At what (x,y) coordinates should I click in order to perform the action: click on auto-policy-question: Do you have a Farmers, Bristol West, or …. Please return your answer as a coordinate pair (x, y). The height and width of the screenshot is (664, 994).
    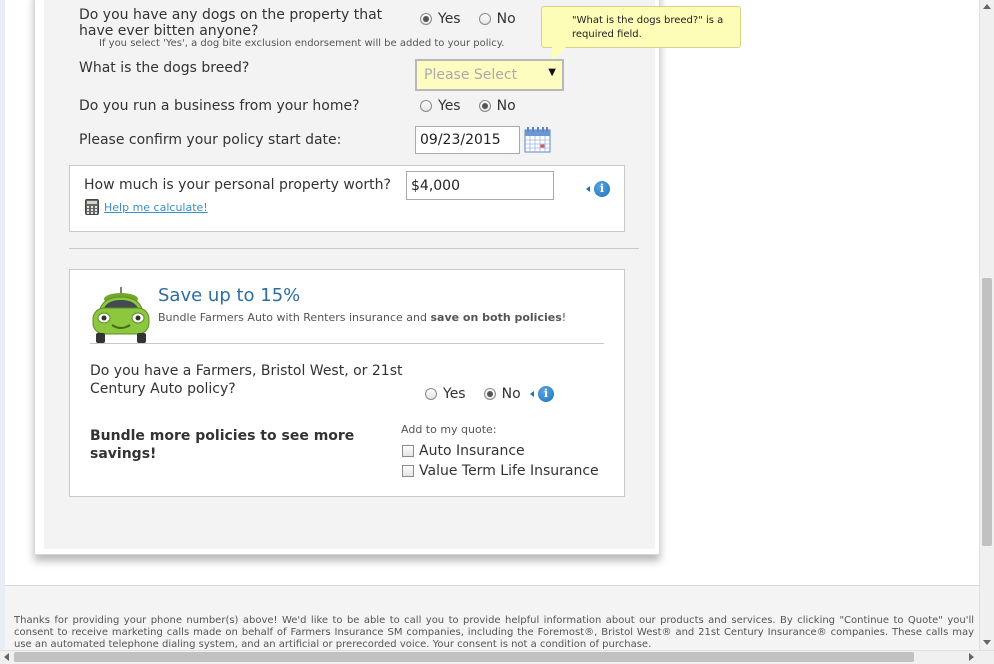
    Looking at the image, I should click on (246, 380).